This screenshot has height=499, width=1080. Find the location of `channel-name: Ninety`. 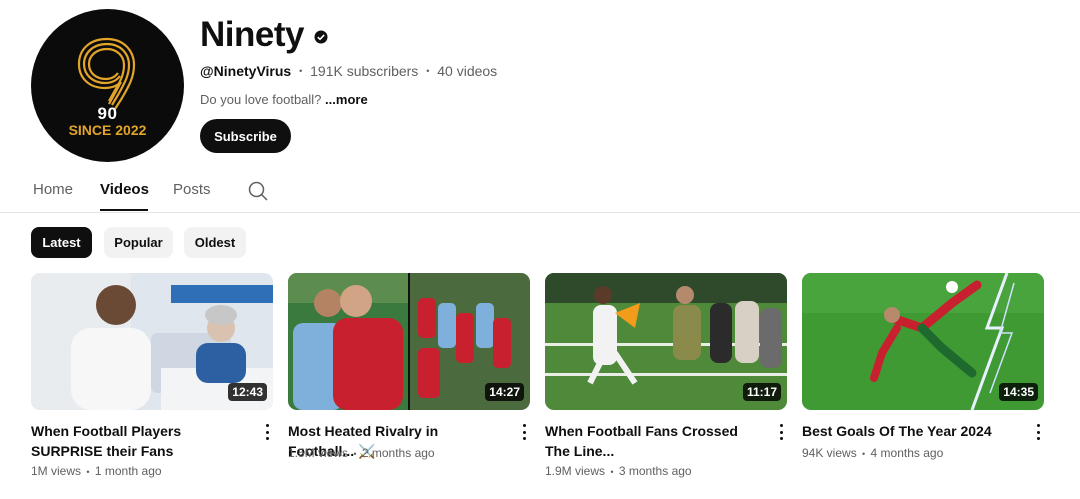

channel-name: Ninety is located at coordinates (264, 35).